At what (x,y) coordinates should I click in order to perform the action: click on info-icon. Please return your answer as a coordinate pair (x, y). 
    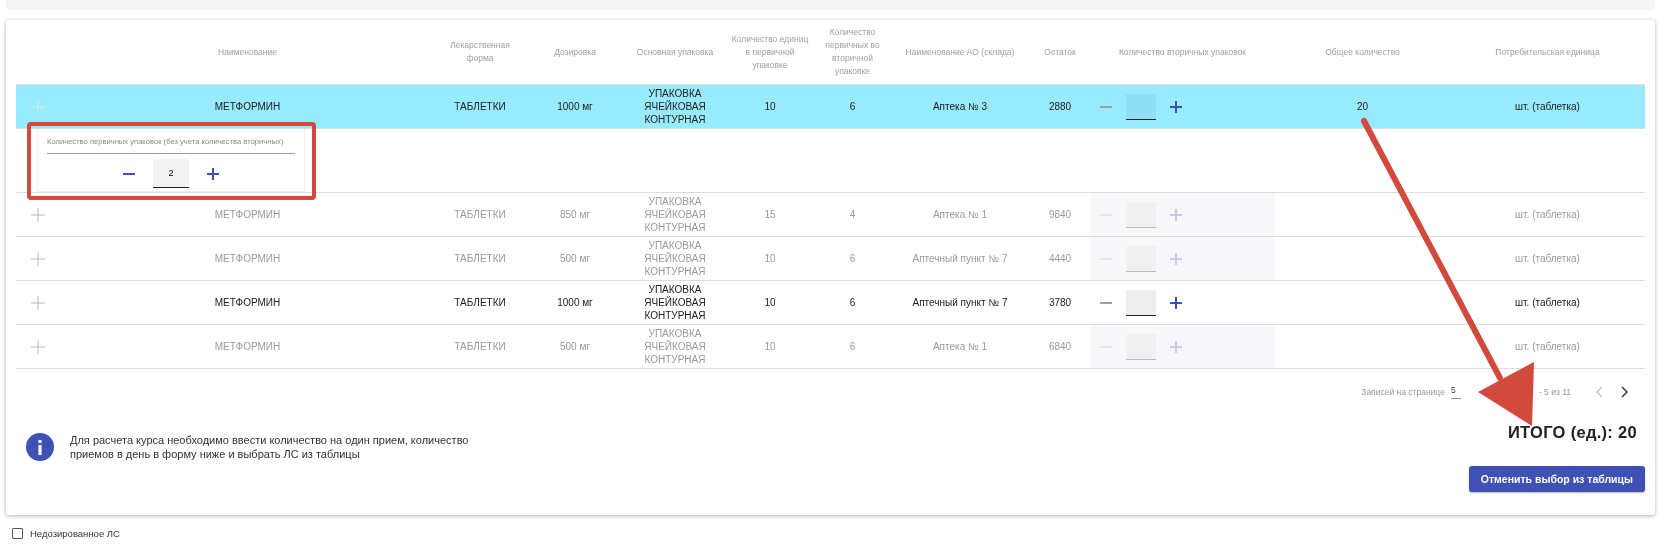
    Looking at the image, I should click on (40, 447).